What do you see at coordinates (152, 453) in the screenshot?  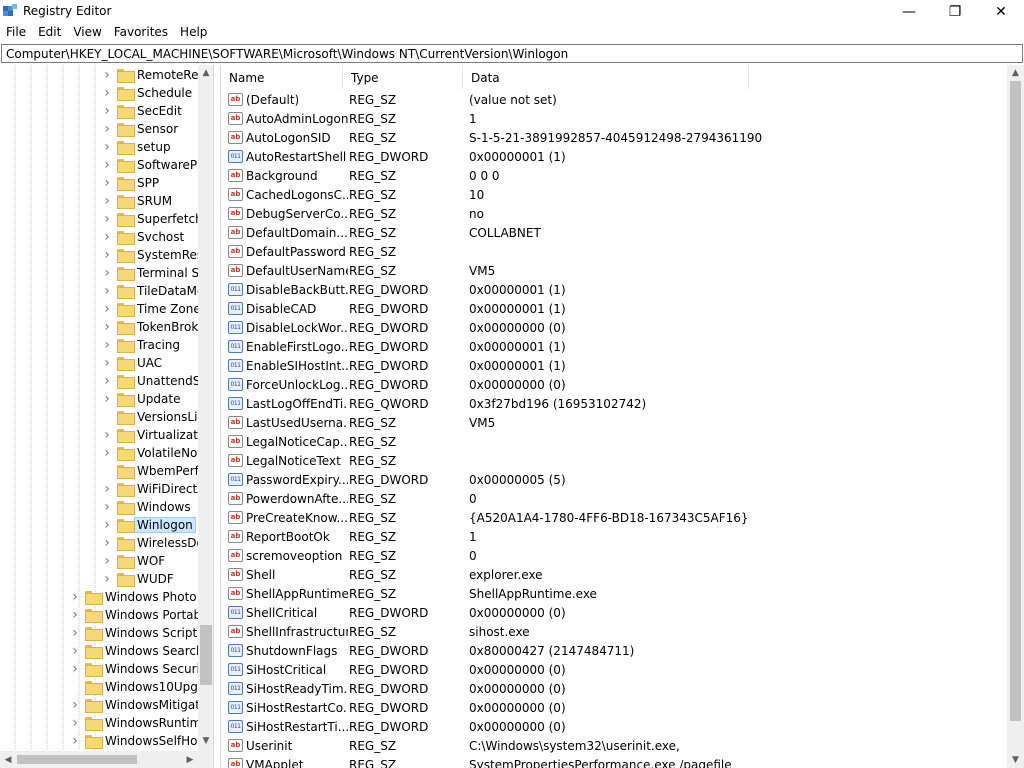 I see `tree-item-volatilenot: › VolatileNot` at bounding box center [152, 453].